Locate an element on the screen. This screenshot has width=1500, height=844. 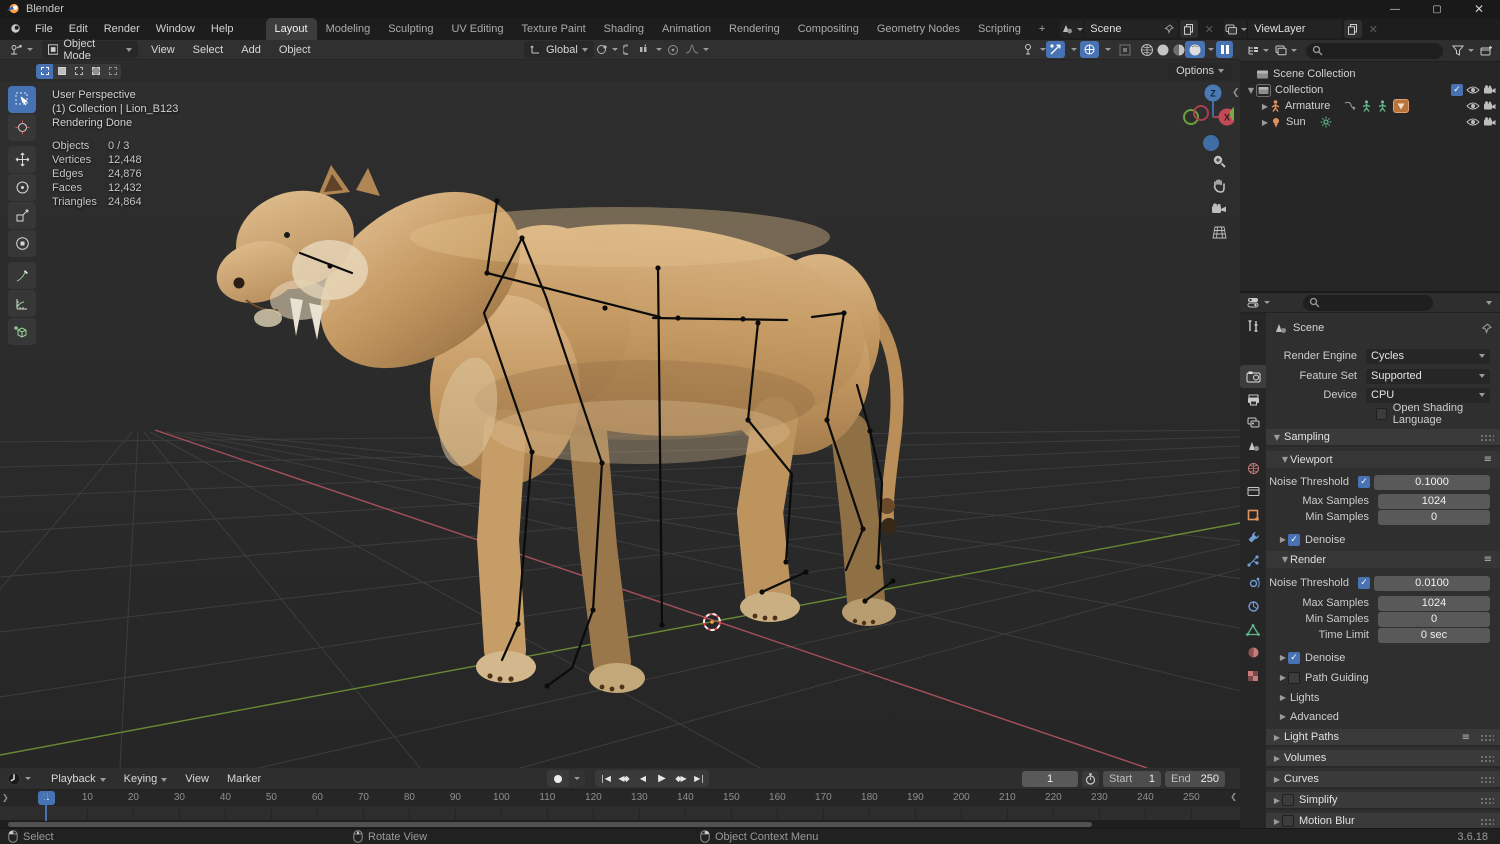
curves-panel: ▶ Curves is located at coordinates (1383, 780).